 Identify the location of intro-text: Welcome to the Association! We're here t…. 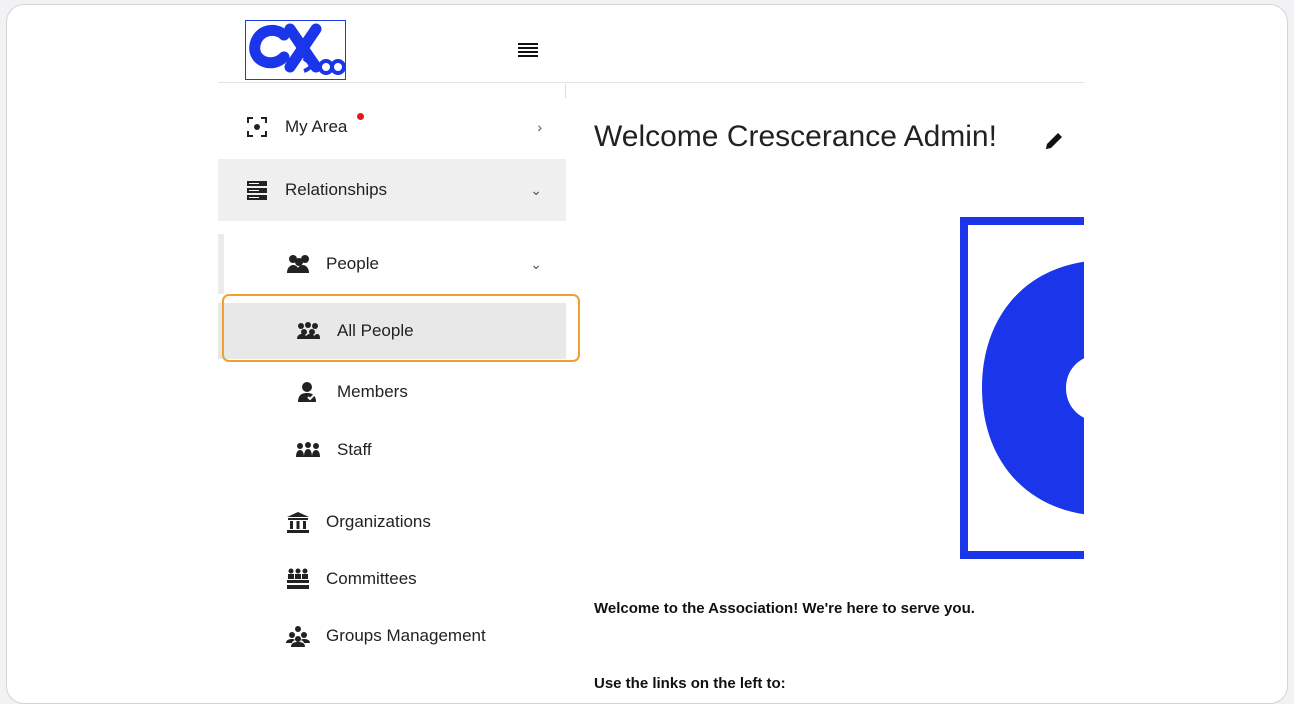
(784, 608).